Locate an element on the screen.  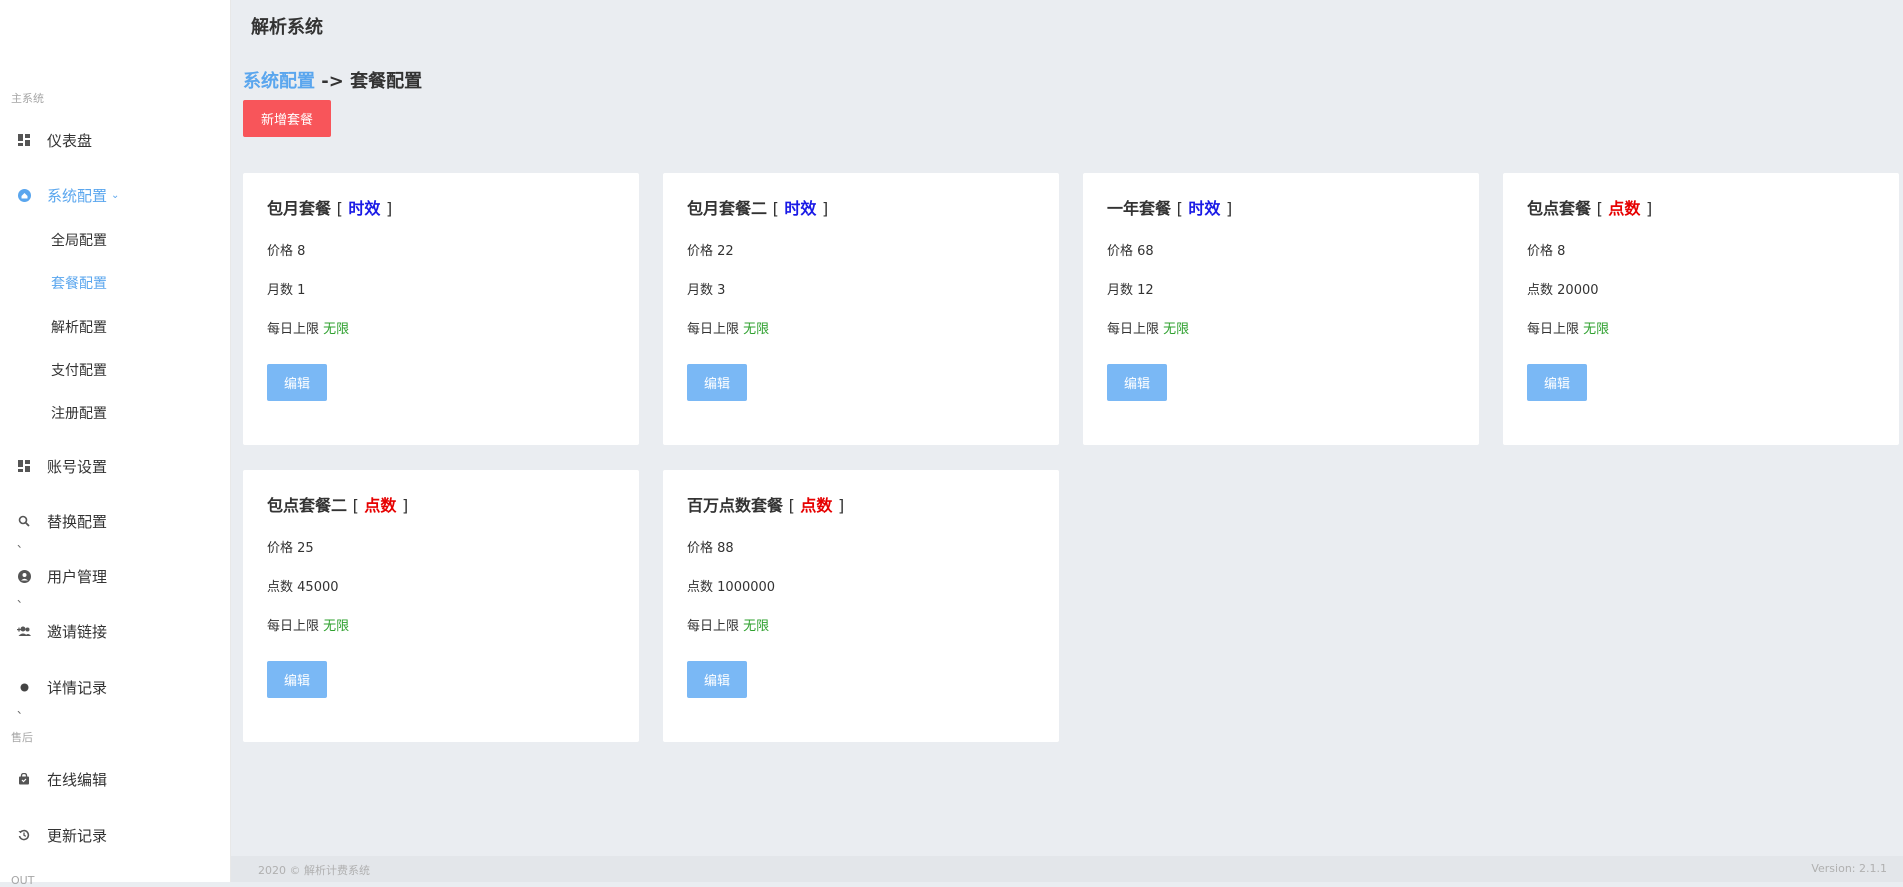
sidebar-item-details: 详情记录 is located at coordinates (115, 687).